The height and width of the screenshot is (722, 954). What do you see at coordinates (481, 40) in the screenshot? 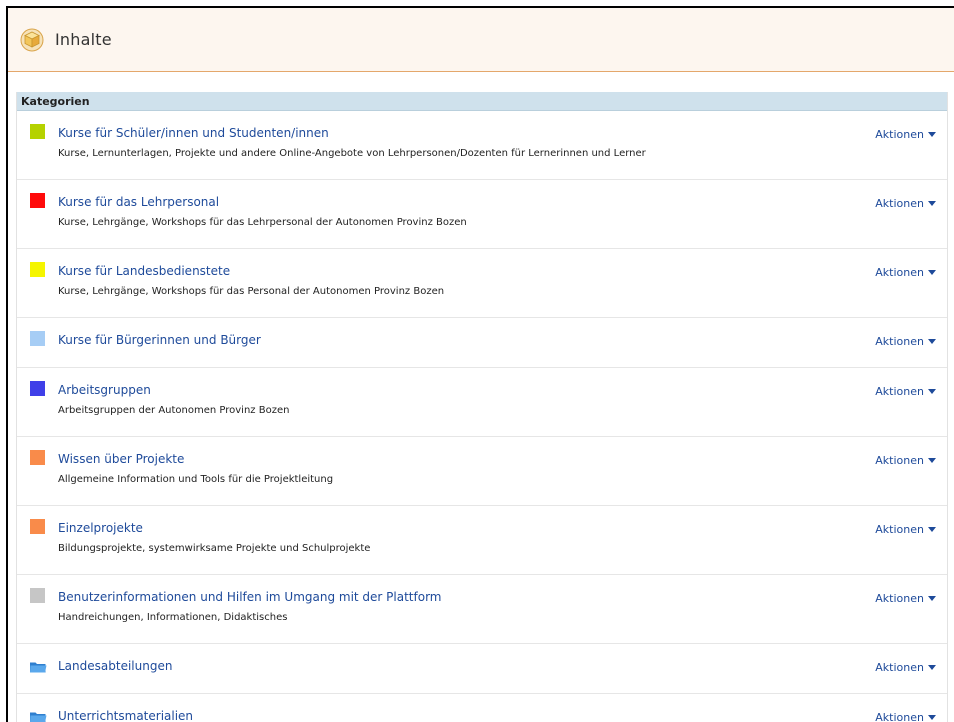
I see `page-header: Inhalte` at bounding box center [481, 40].